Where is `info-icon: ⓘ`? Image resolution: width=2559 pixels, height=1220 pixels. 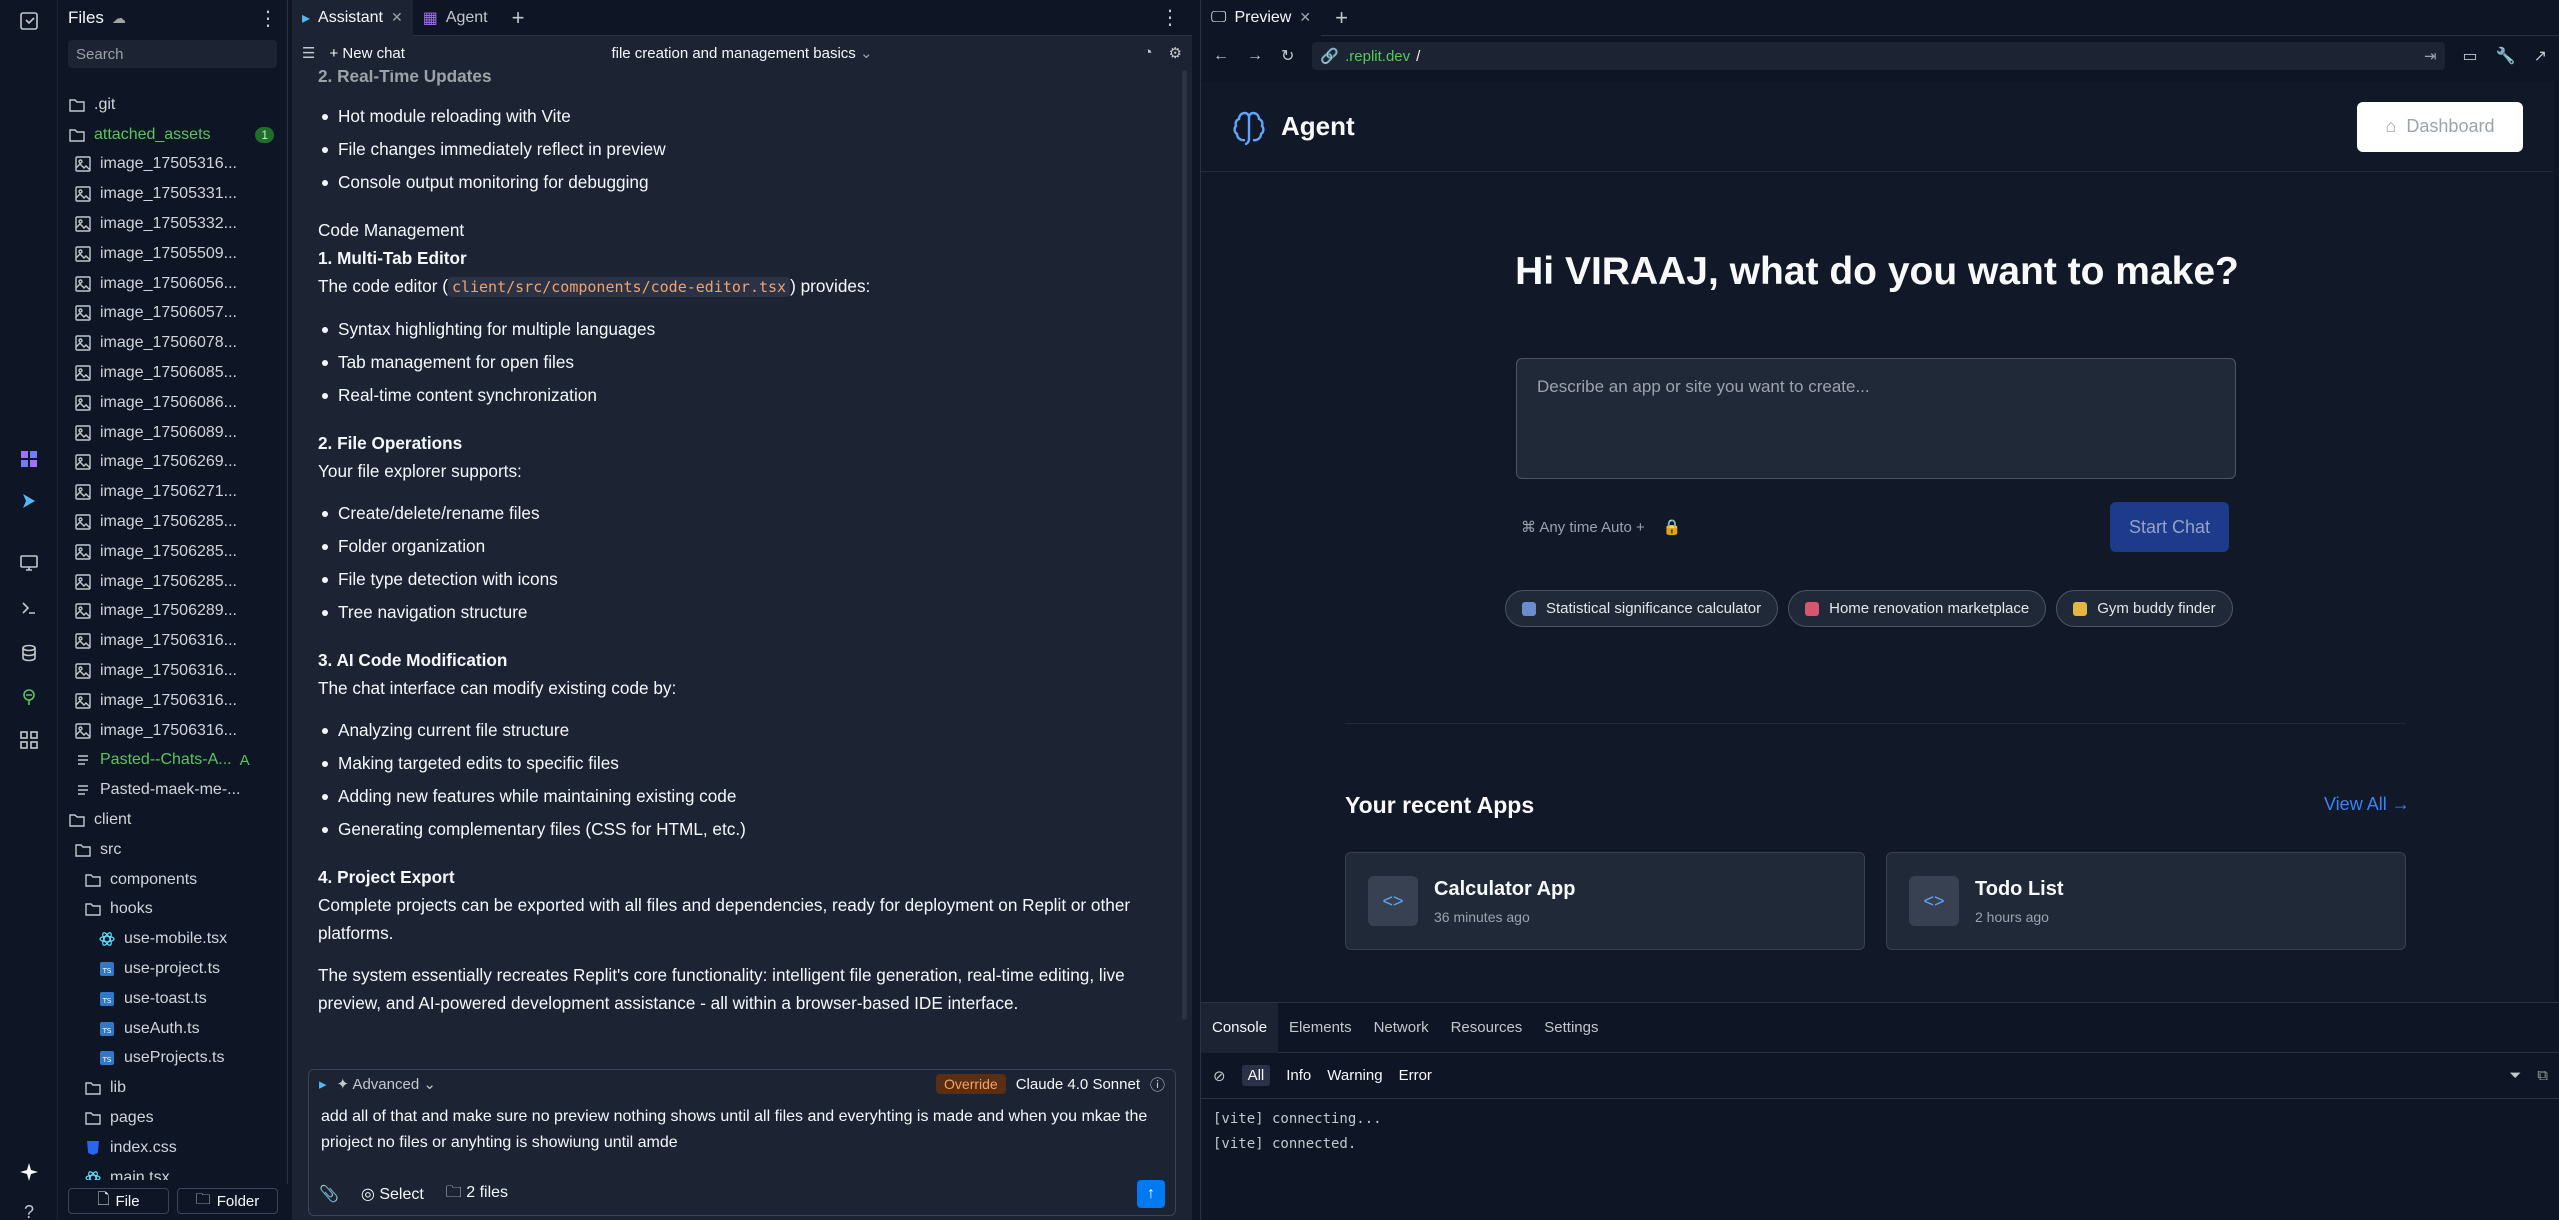 info-icon: ⓘ is located at coordinates (1157, 1084).